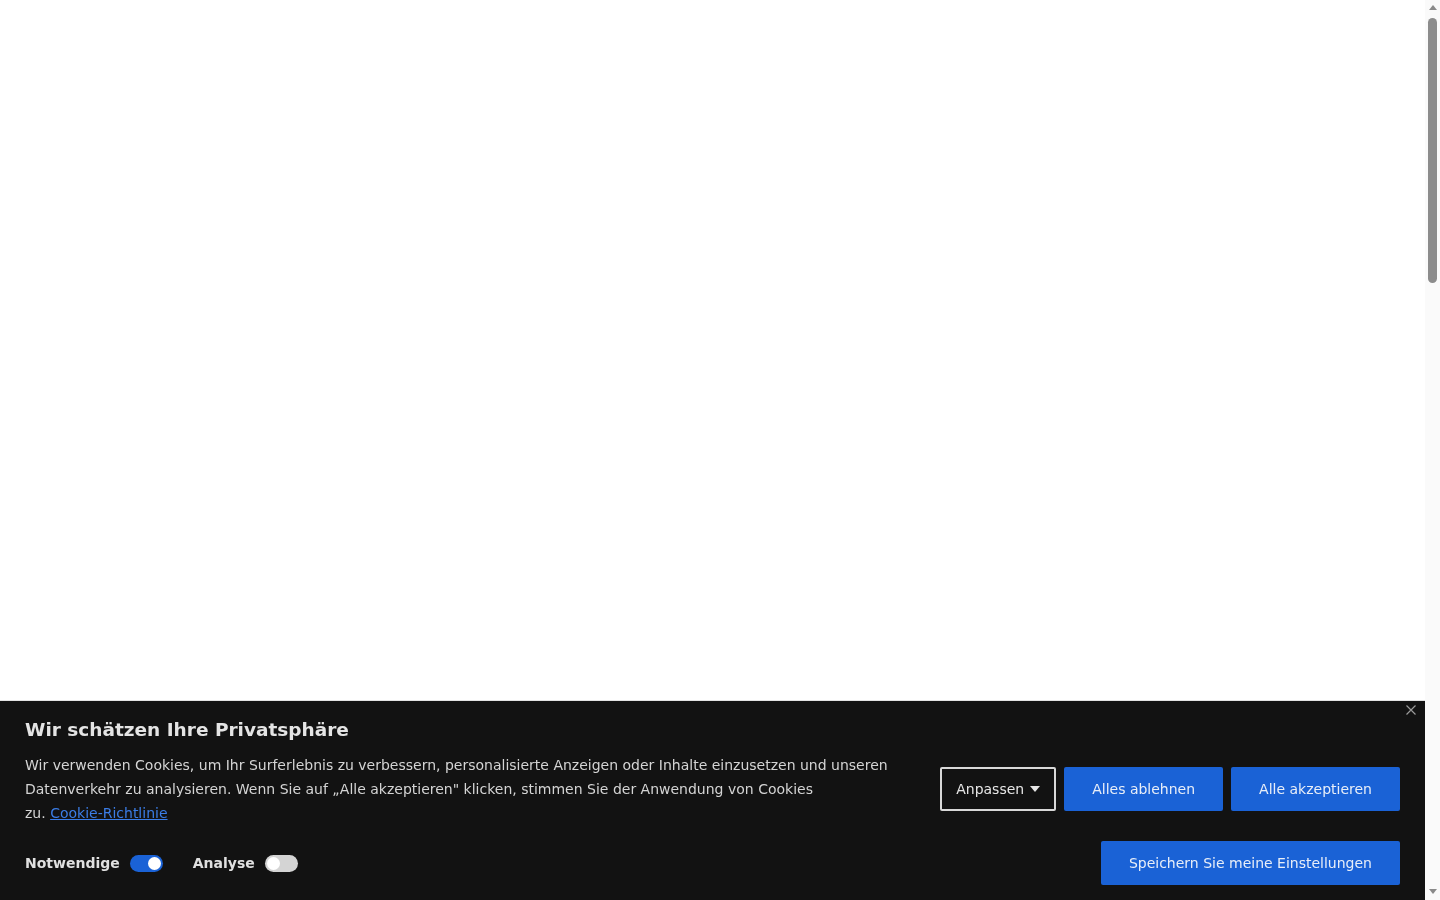  What do you see at coordinates (1432, 891) in the screenshot?
I see `scroll-down-arrow-icon` at bounding box center [1432, 891].